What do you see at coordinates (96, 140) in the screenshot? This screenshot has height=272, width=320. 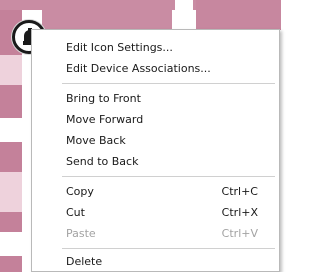 I see `menu-item-label: Move Back` at bounding box center [96, 140].